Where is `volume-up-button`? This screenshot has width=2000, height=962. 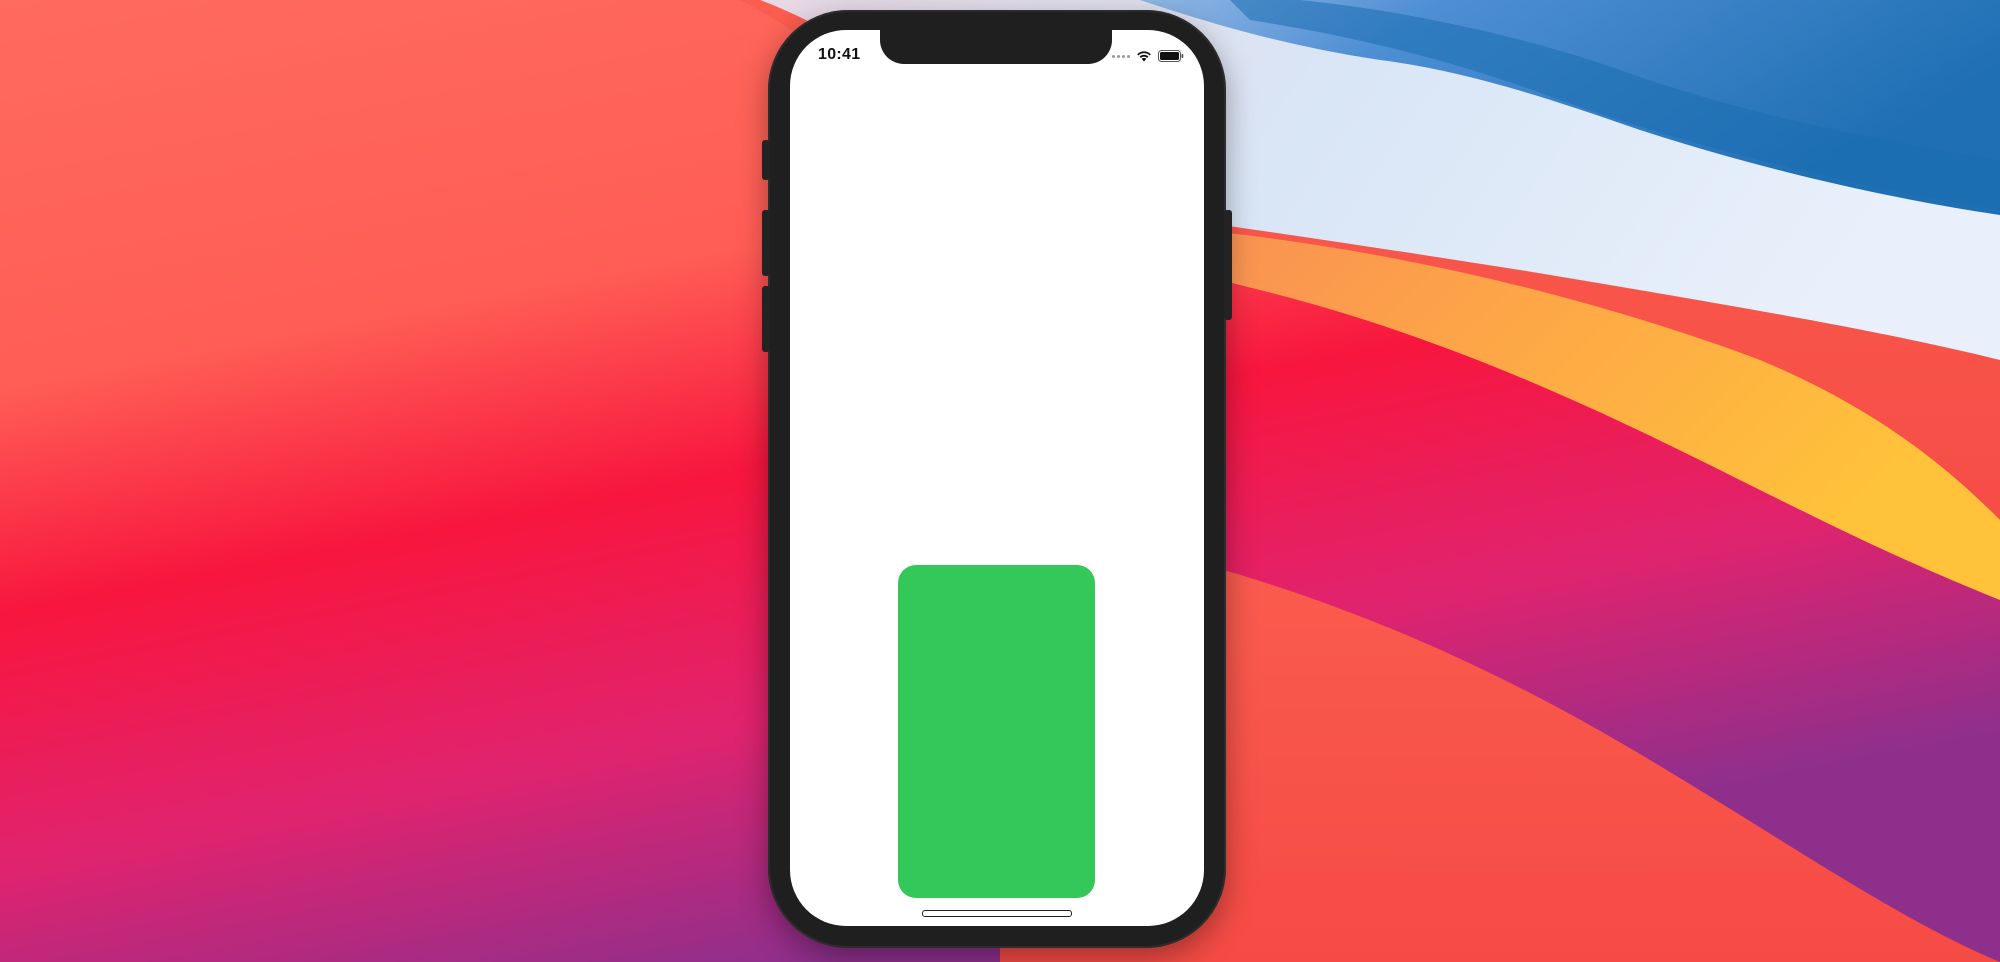 volume-up-button is located at coordinates (766, 243).